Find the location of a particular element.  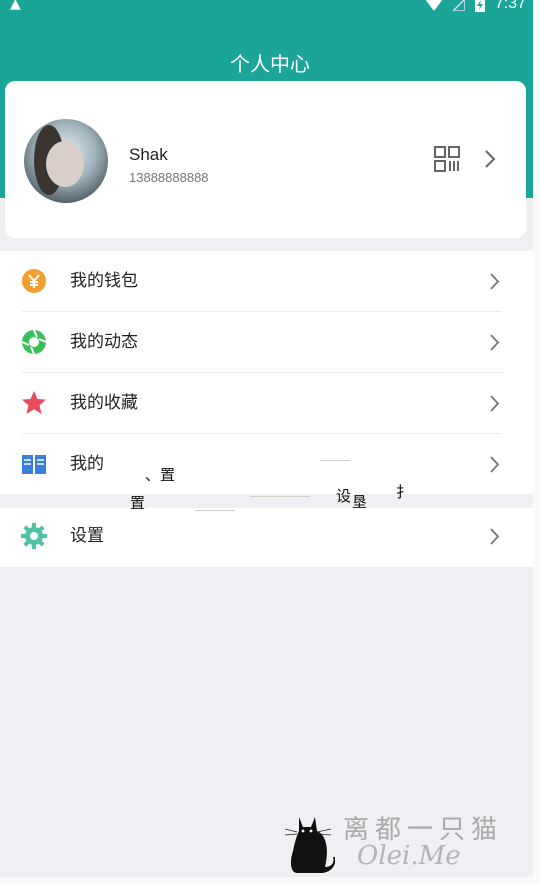

watermark-subtitle: Olei.Me is located at coordinates (409, 856).